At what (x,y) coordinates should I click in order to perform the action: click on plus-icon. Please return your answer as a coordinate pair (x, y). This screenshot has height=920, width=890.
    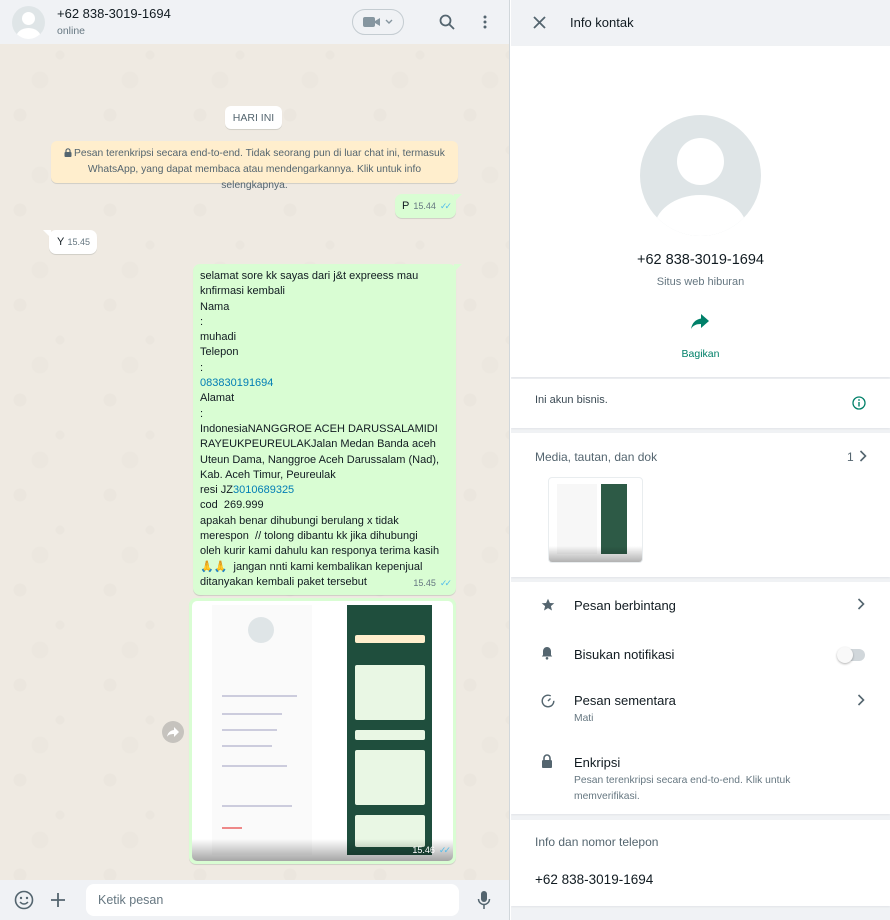
    Looking at the image, I should click on (58, 900).